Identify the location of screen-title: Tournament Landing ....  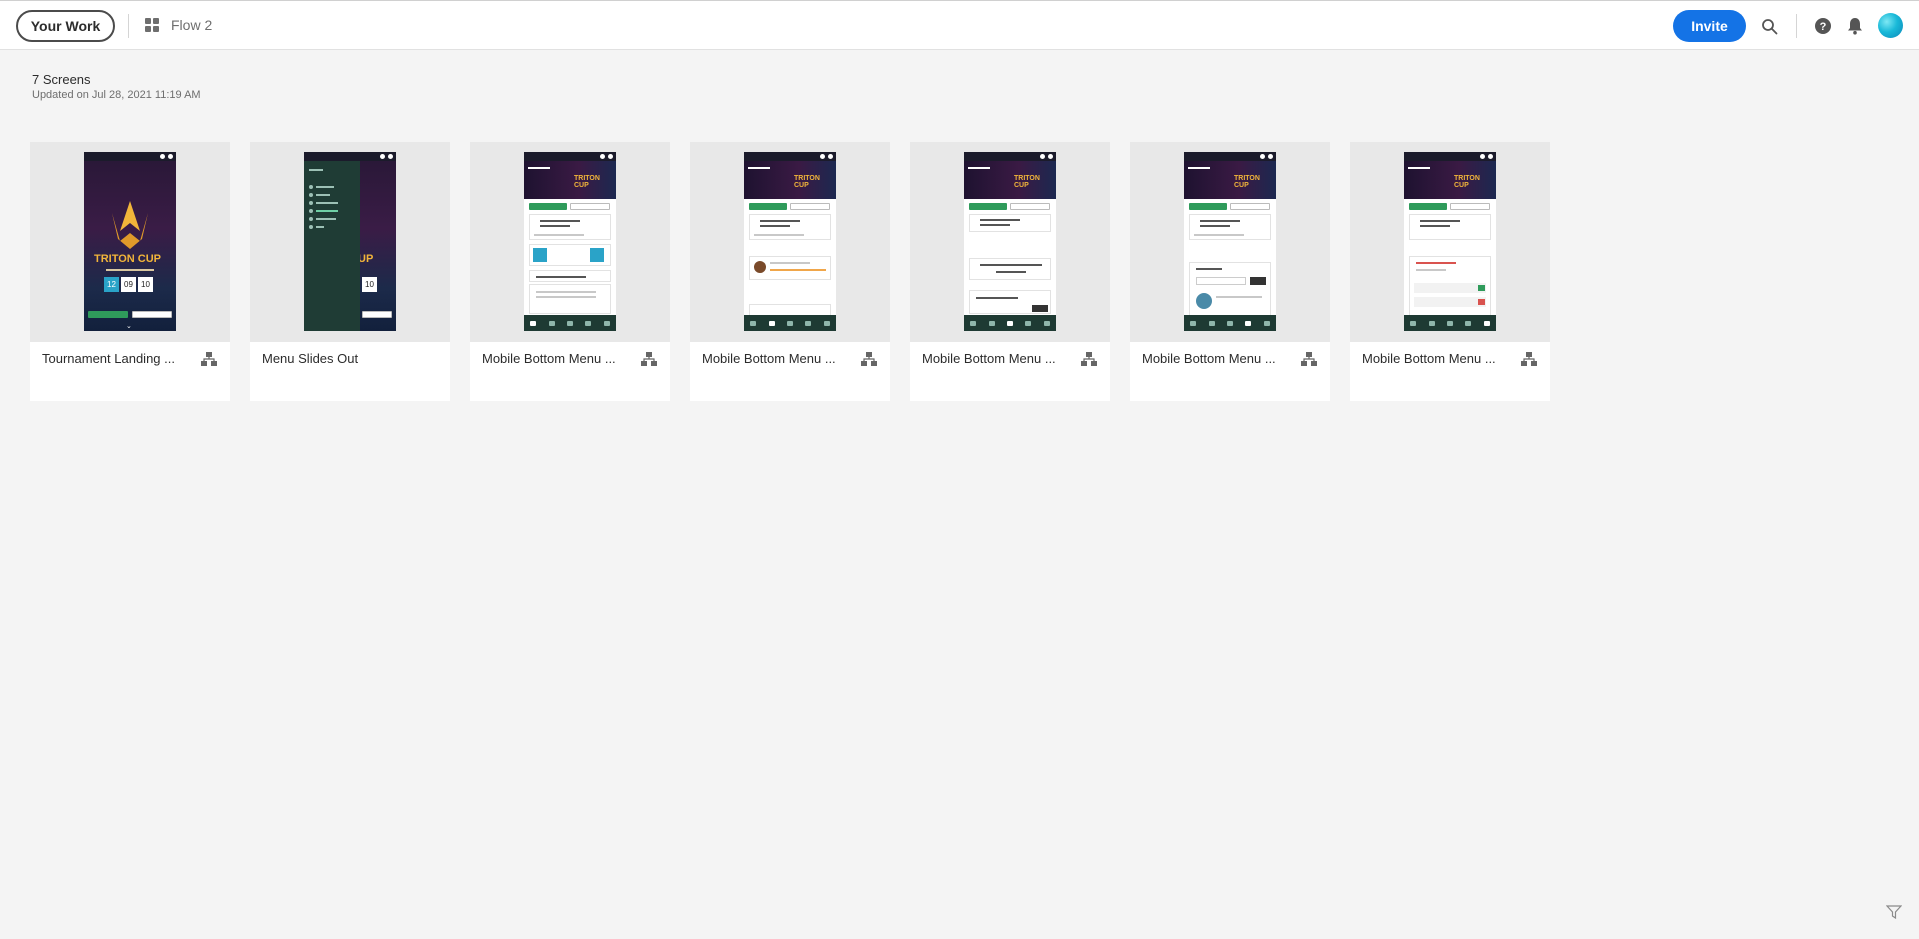
(117, 358).